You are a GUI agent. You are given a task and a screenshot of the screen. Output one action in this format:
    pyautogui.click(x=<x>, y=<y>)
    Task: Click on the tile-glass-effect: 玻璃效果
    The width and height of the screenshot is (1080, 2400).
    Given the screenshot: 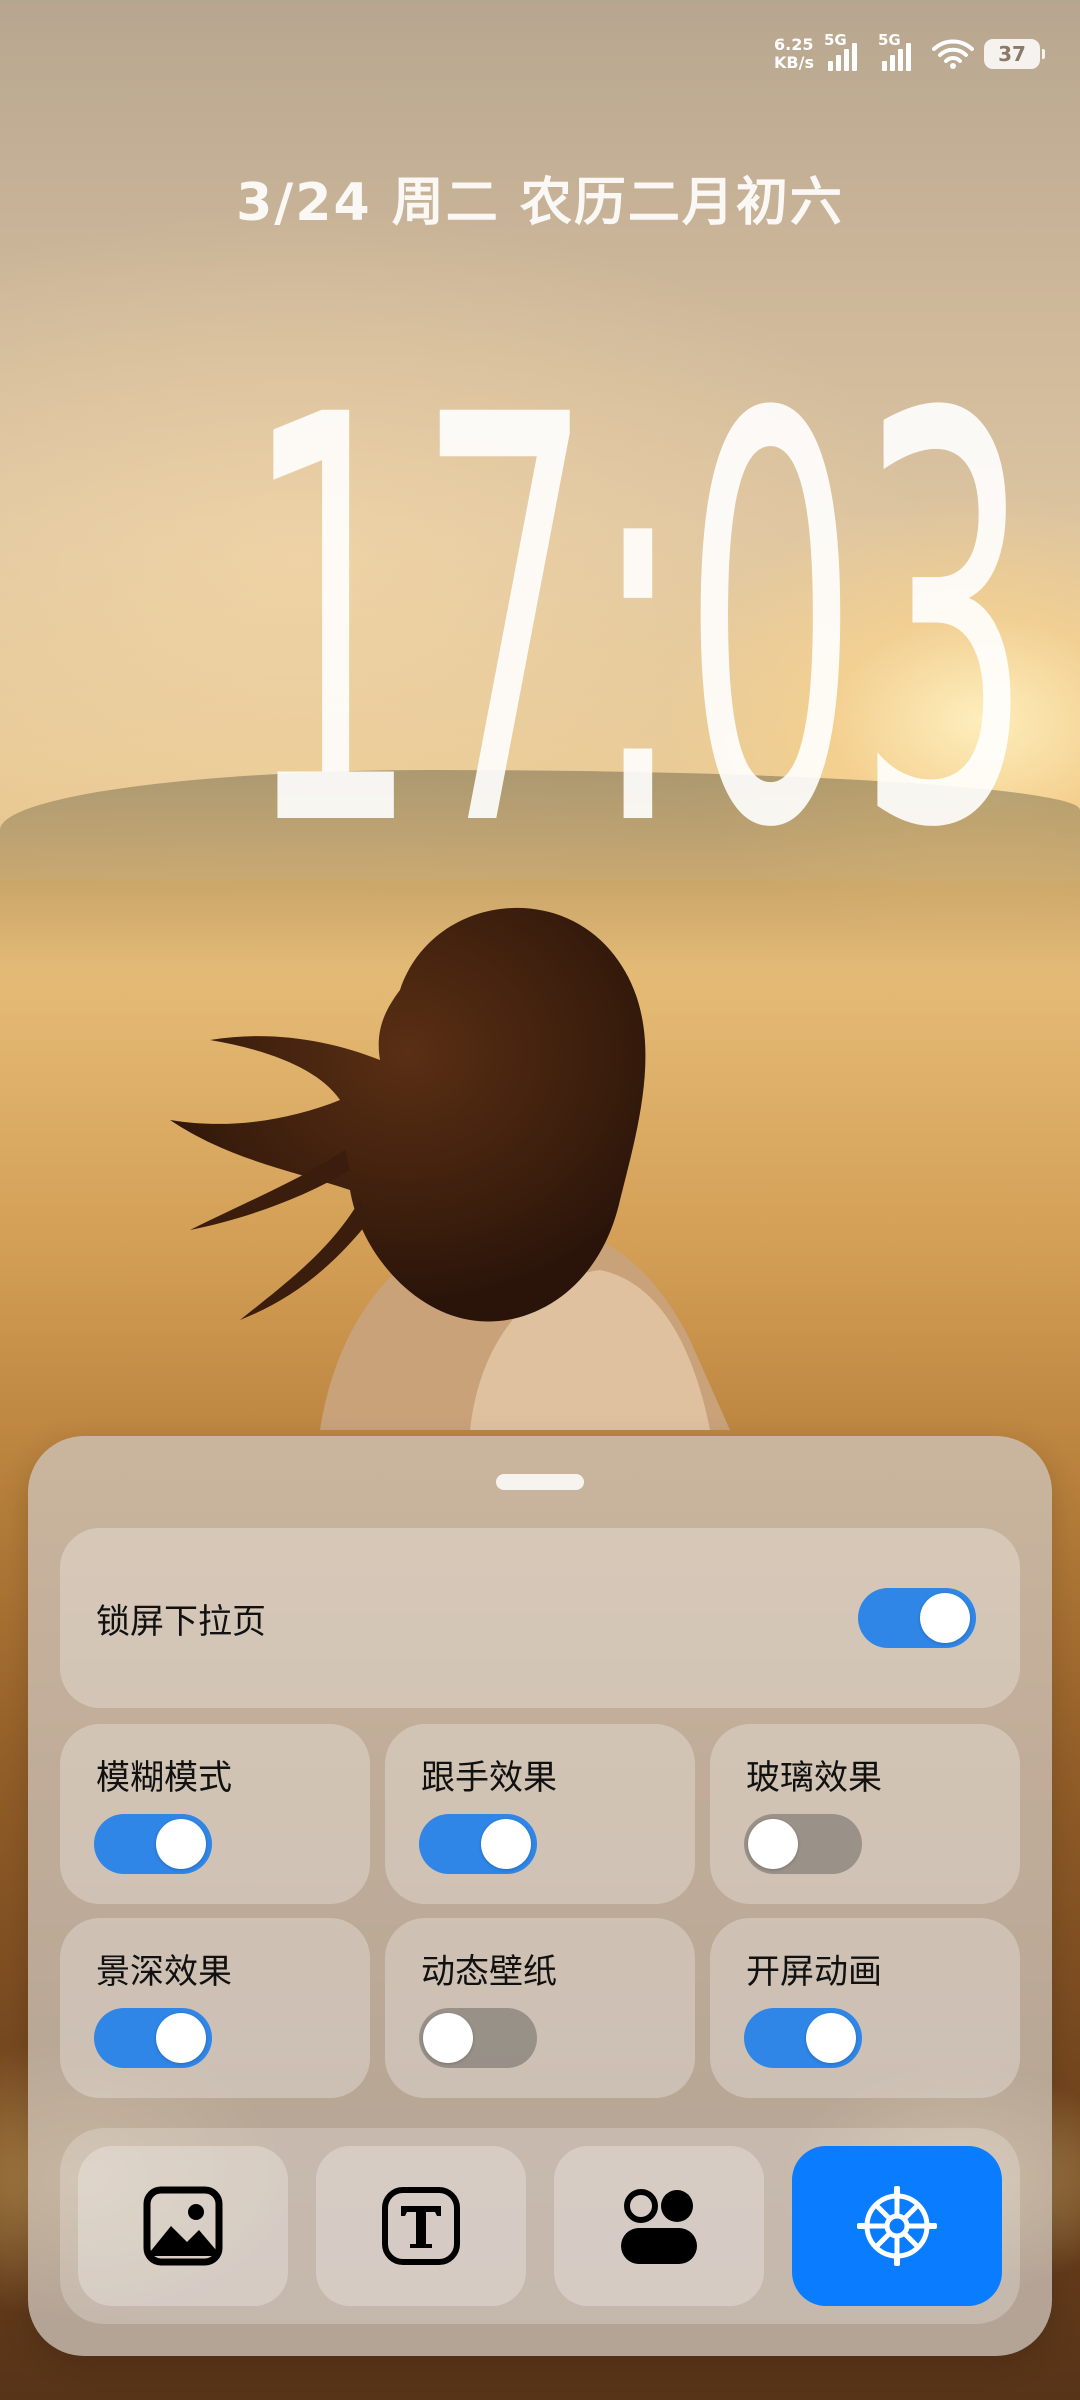 What is the action you would take?
    pyautogui.click(x=865, y=1814)
    